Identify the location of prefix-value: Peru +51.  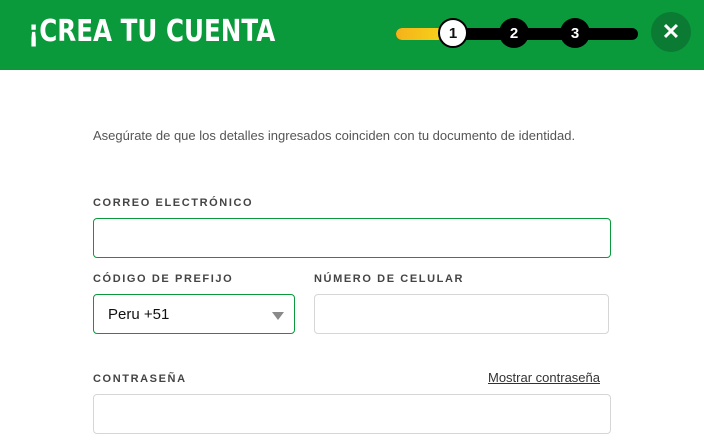
(139, 314).